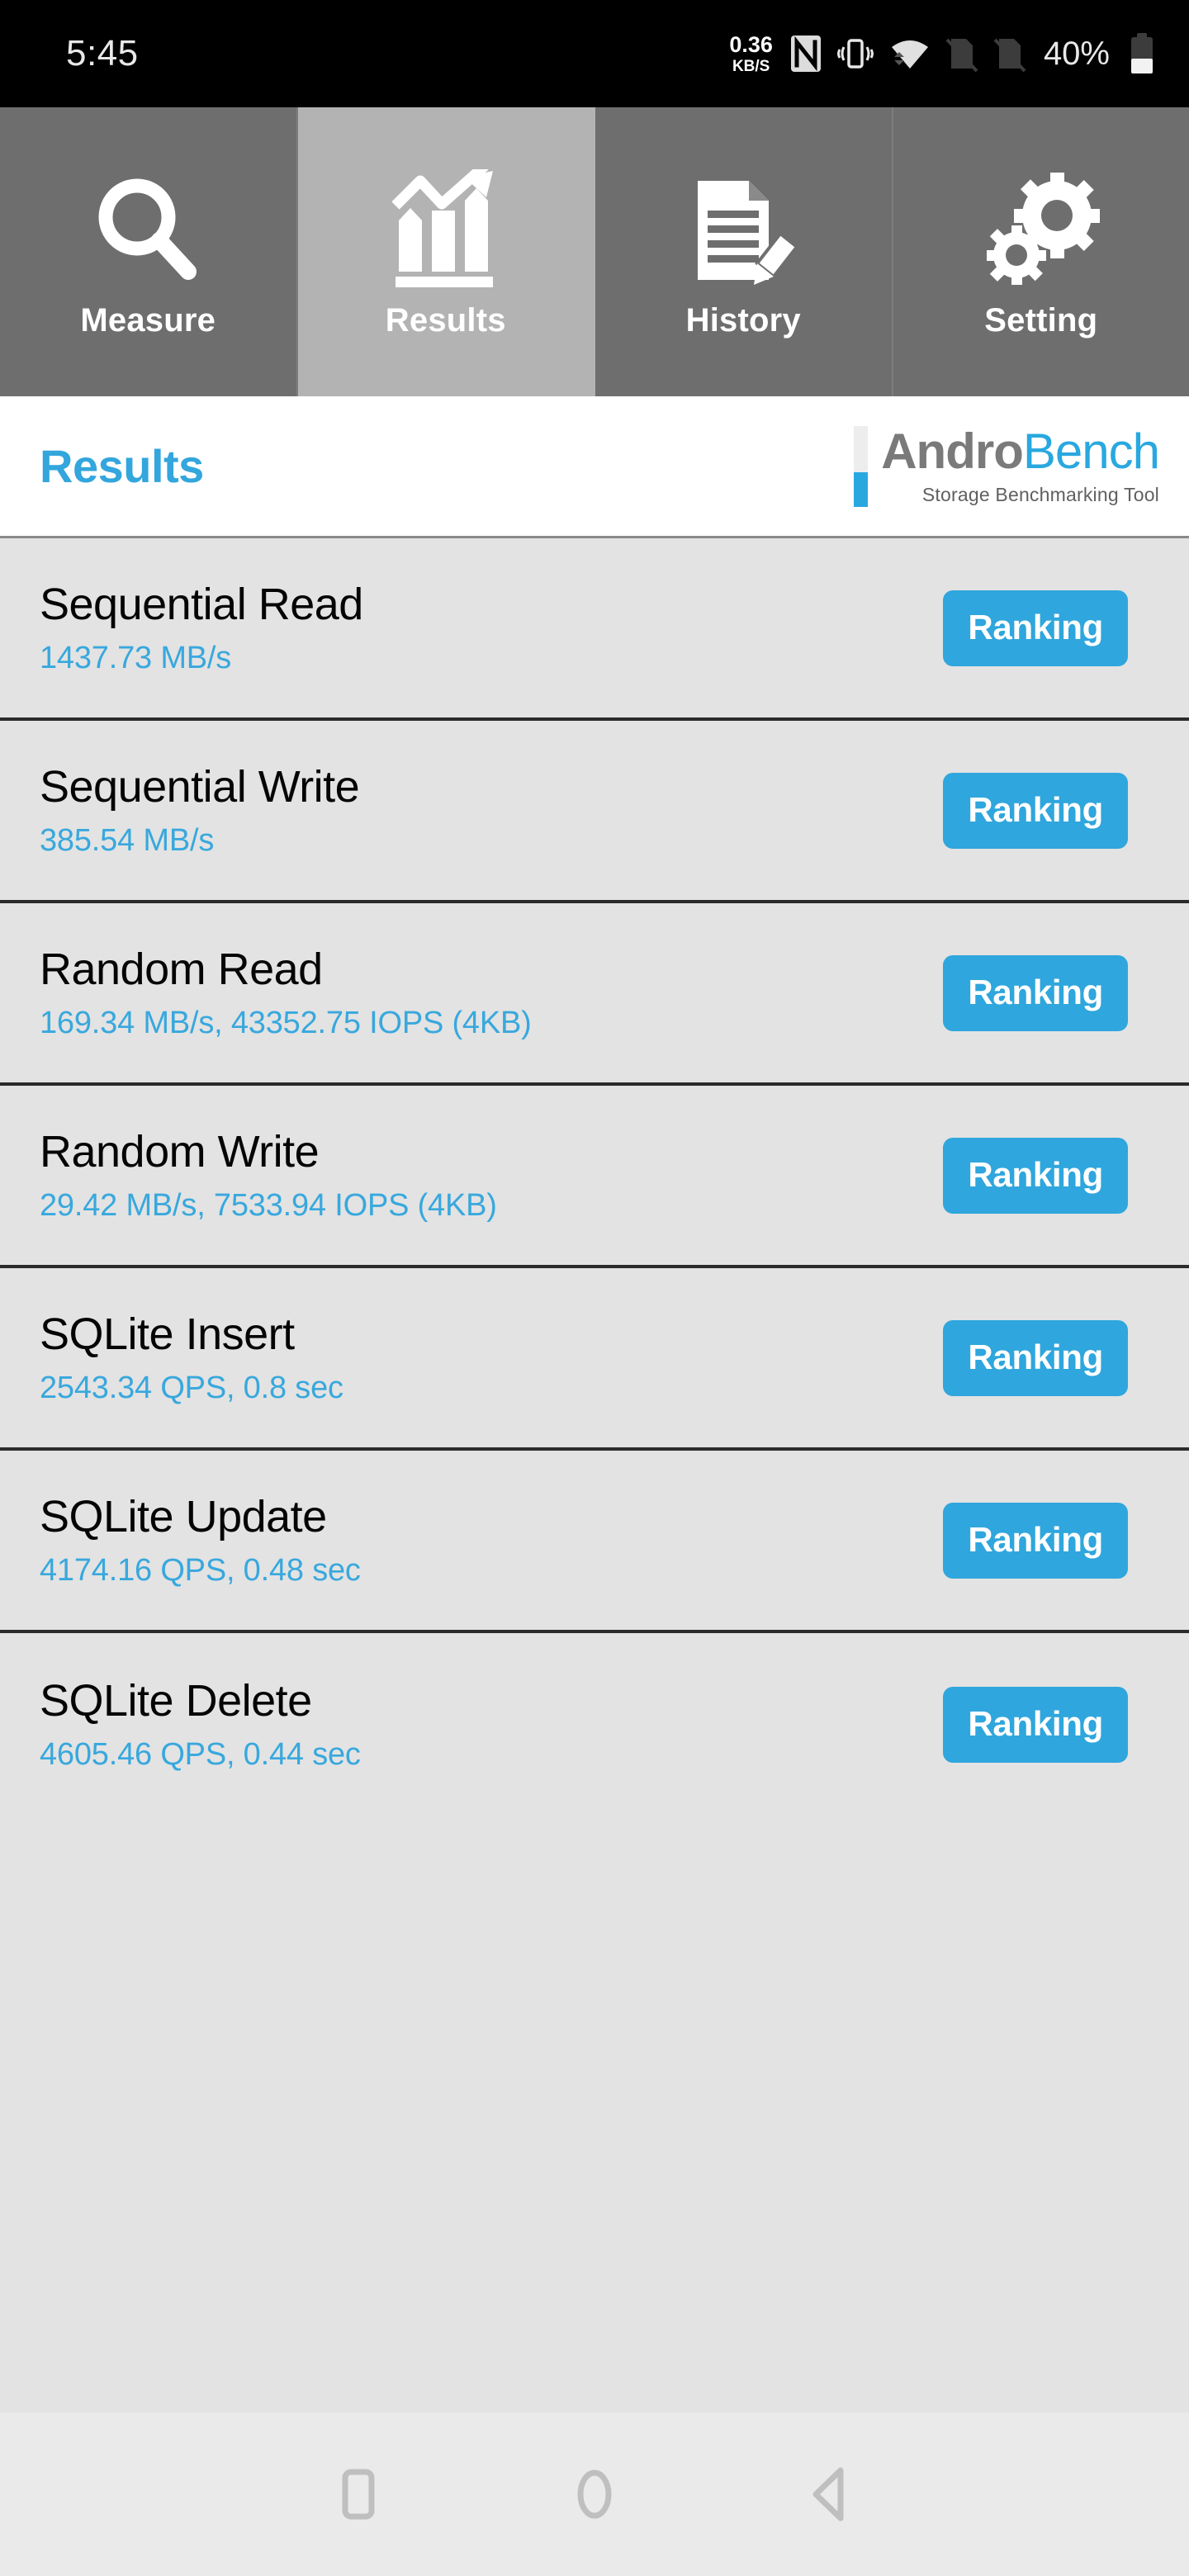  I want to click on tab-history: History, so click(744, 251).